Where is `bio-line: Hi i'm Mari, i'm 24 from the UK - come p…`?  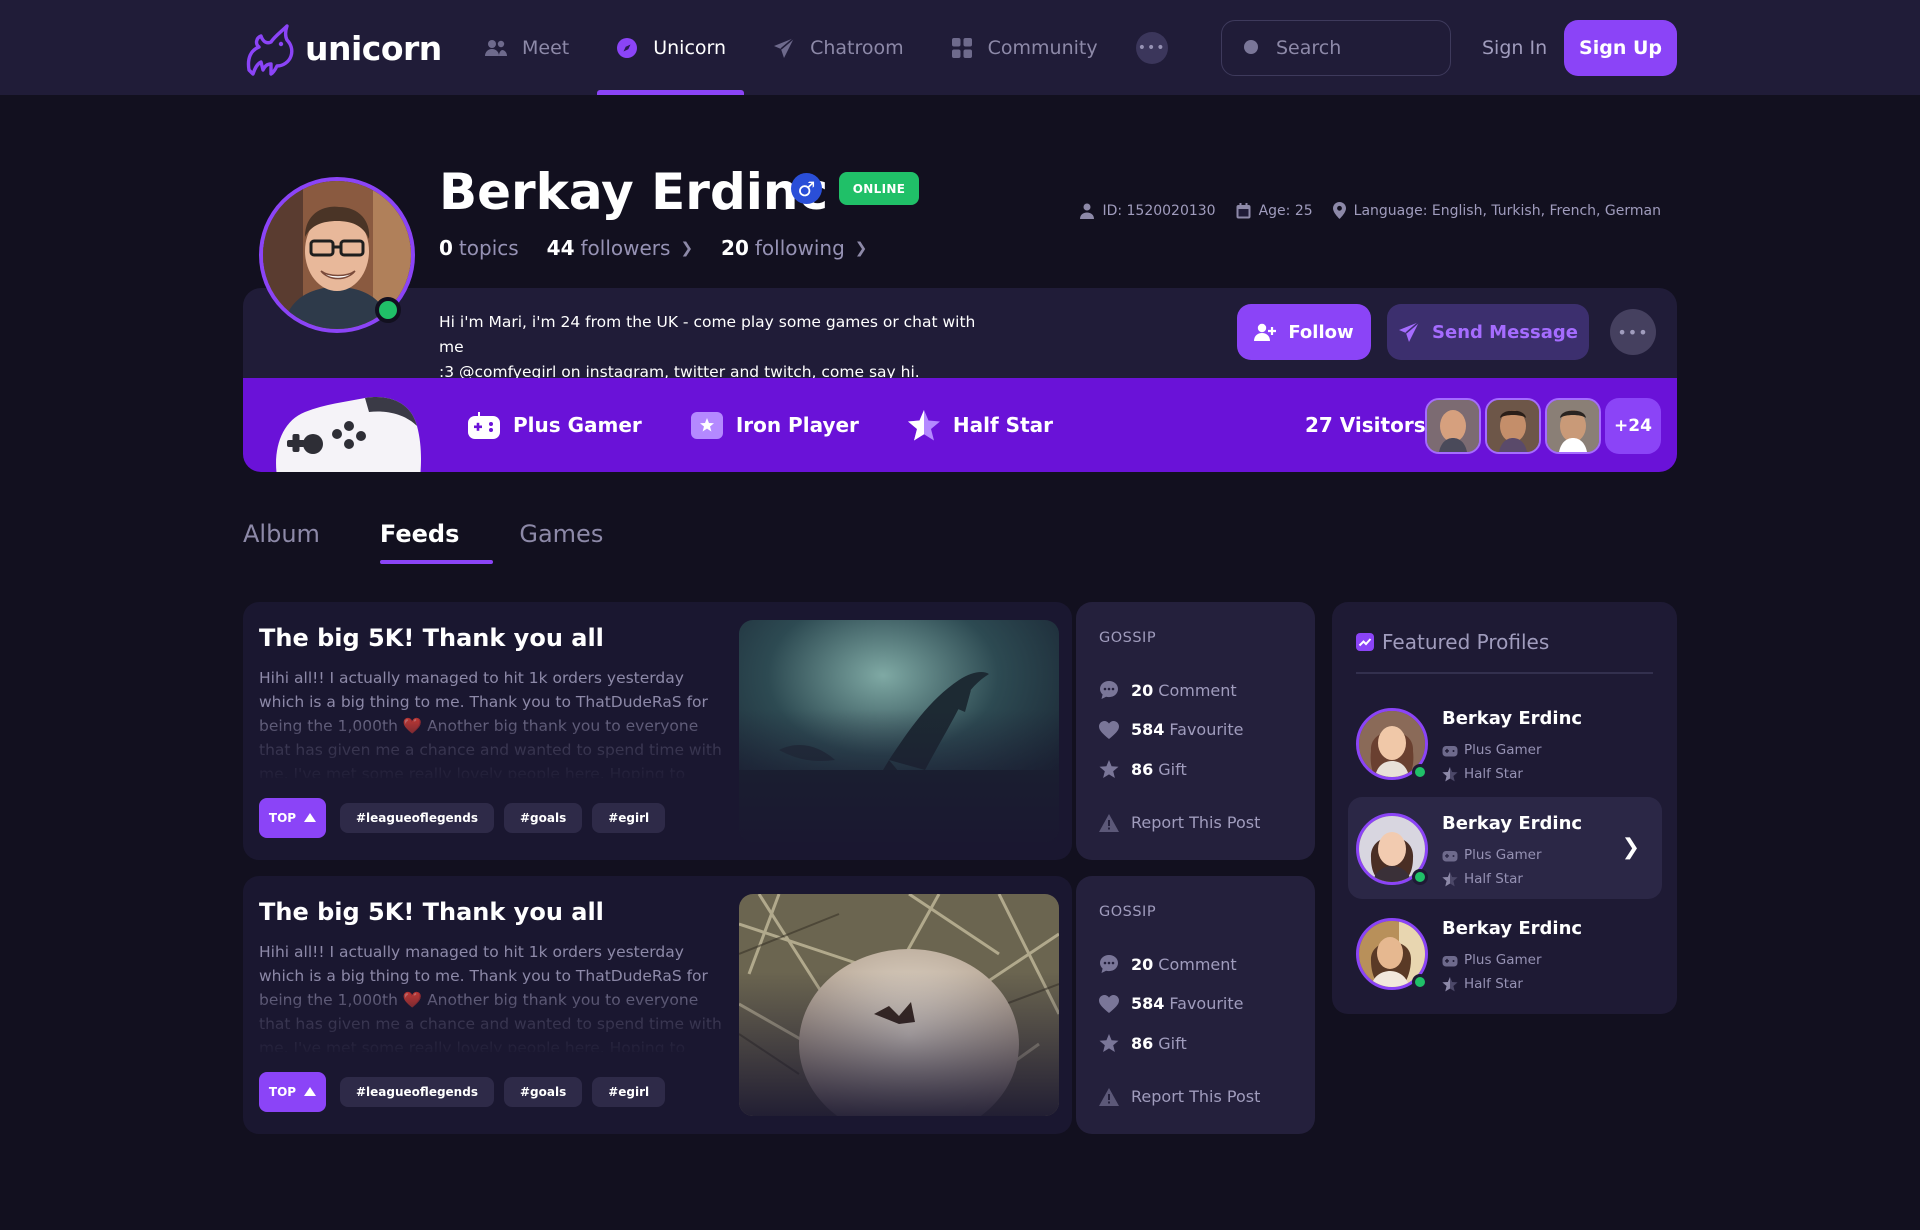 bio-line: Hi i'm Mari, i'm 24 from the UK - come p… is located at coordinates (707, 334).